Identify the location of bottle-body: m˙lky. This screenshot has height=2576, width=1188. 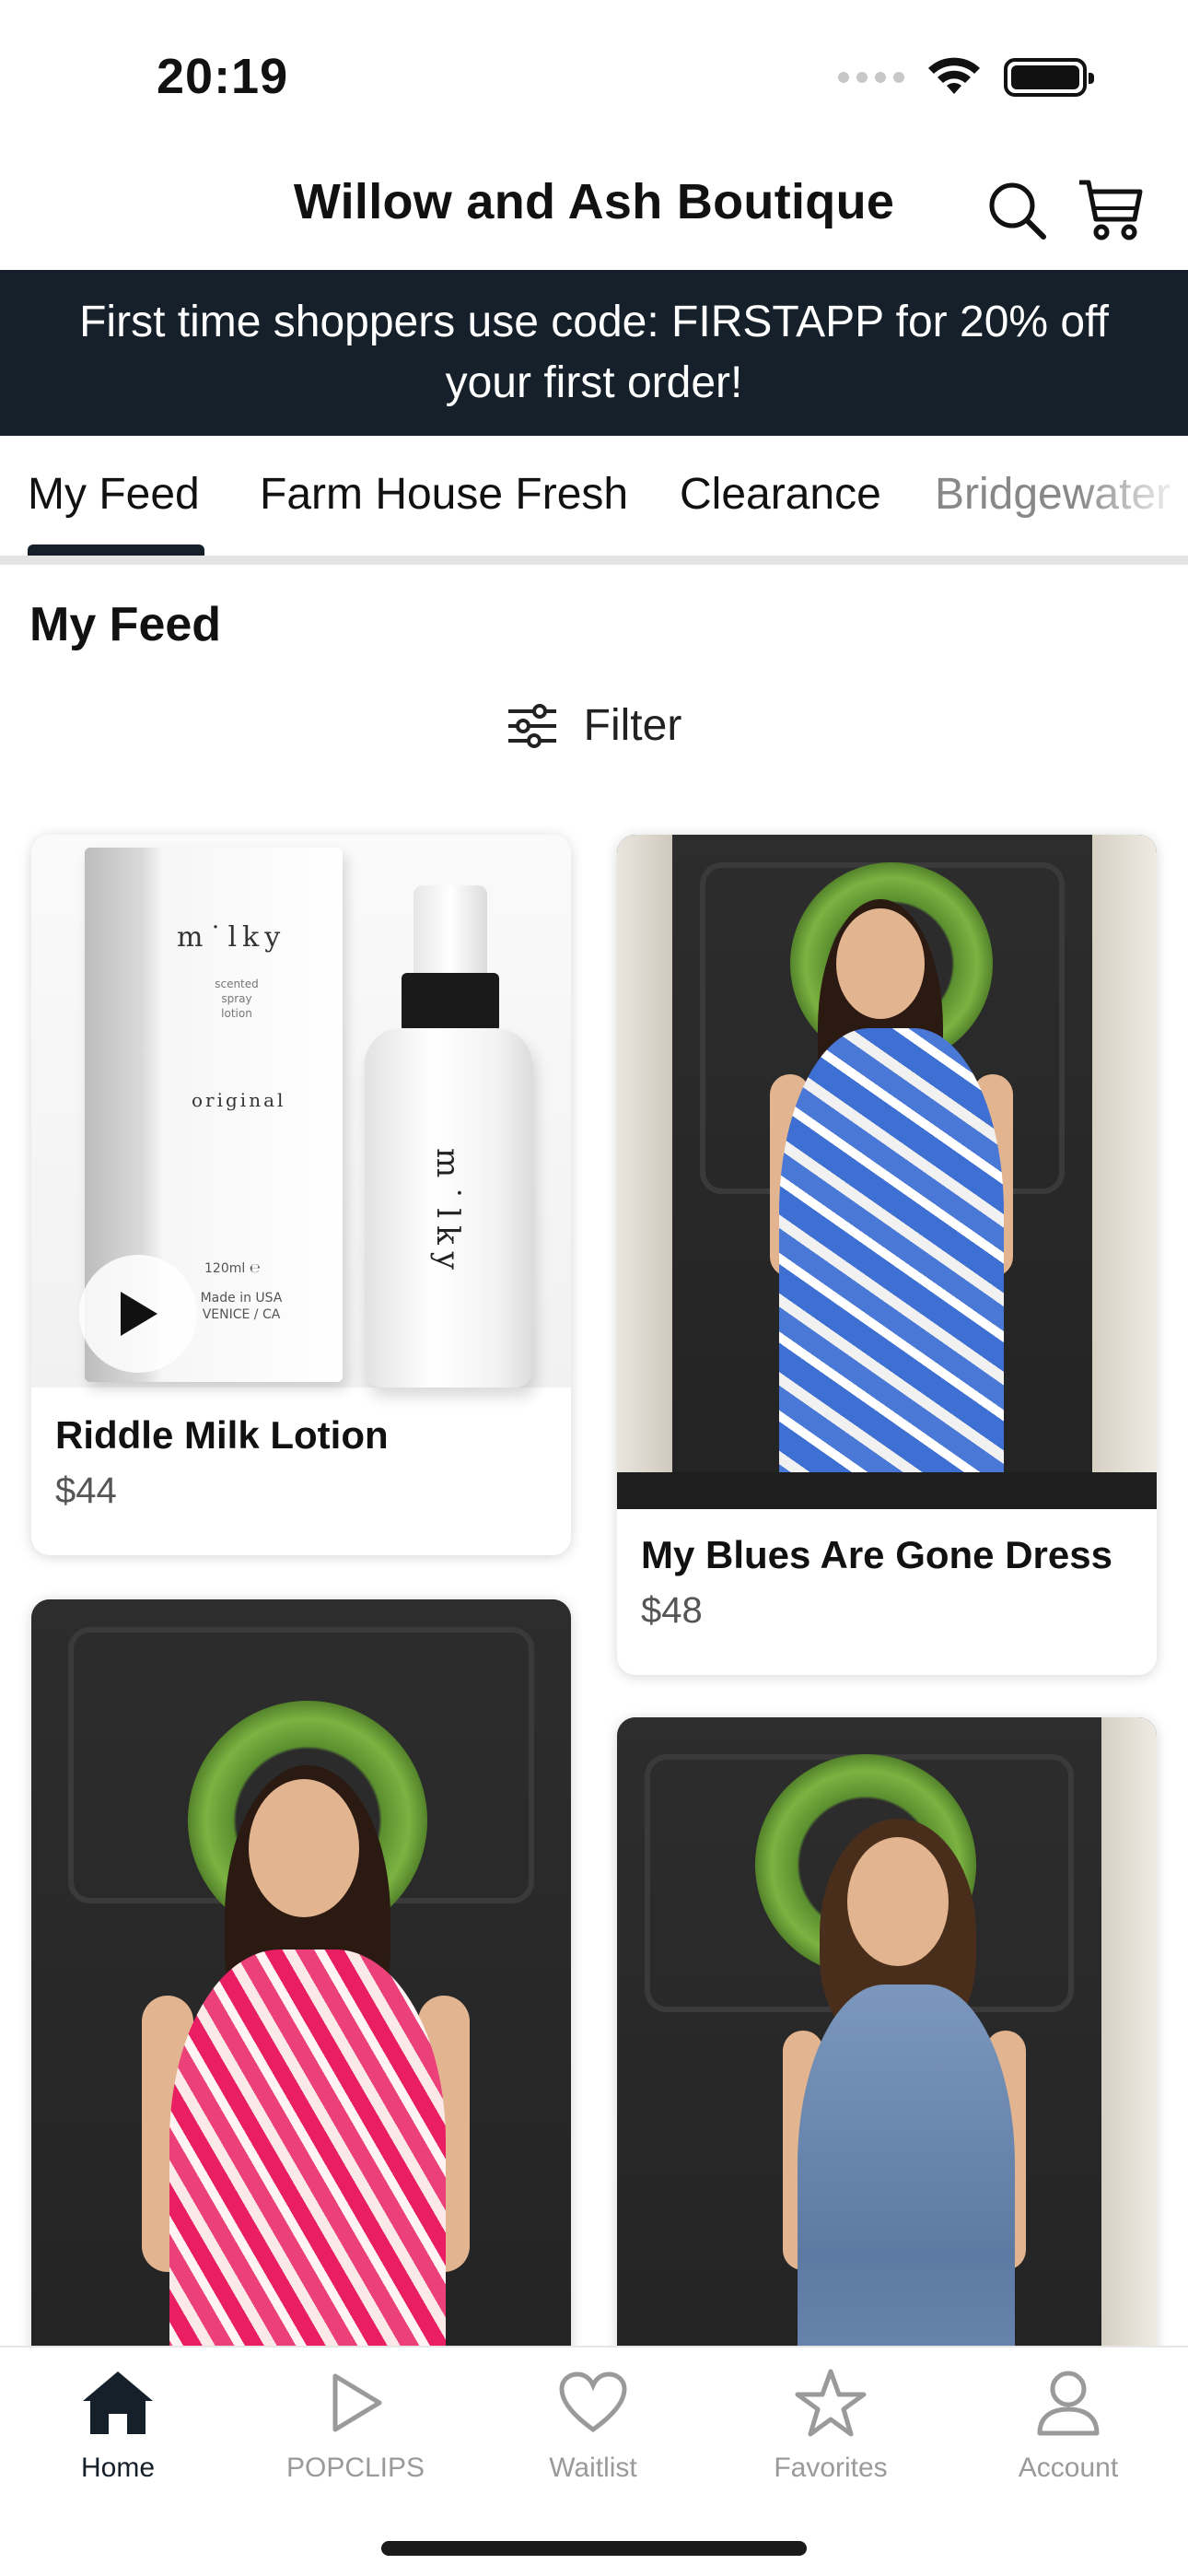
(448, 1208).